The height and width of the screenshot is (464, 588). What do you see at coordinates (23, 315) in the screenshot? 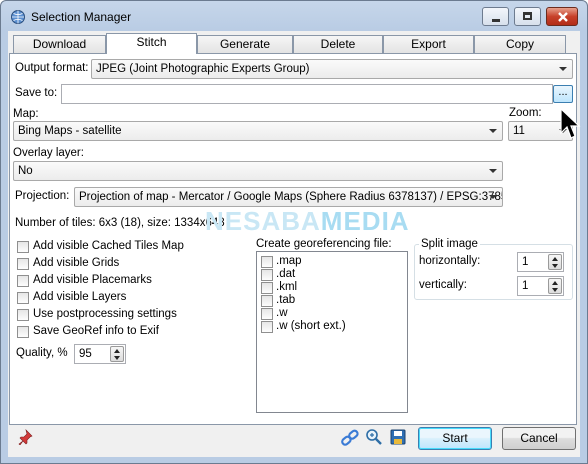
I see `postprocessing-checkbox` at bounding box center [23, 315].